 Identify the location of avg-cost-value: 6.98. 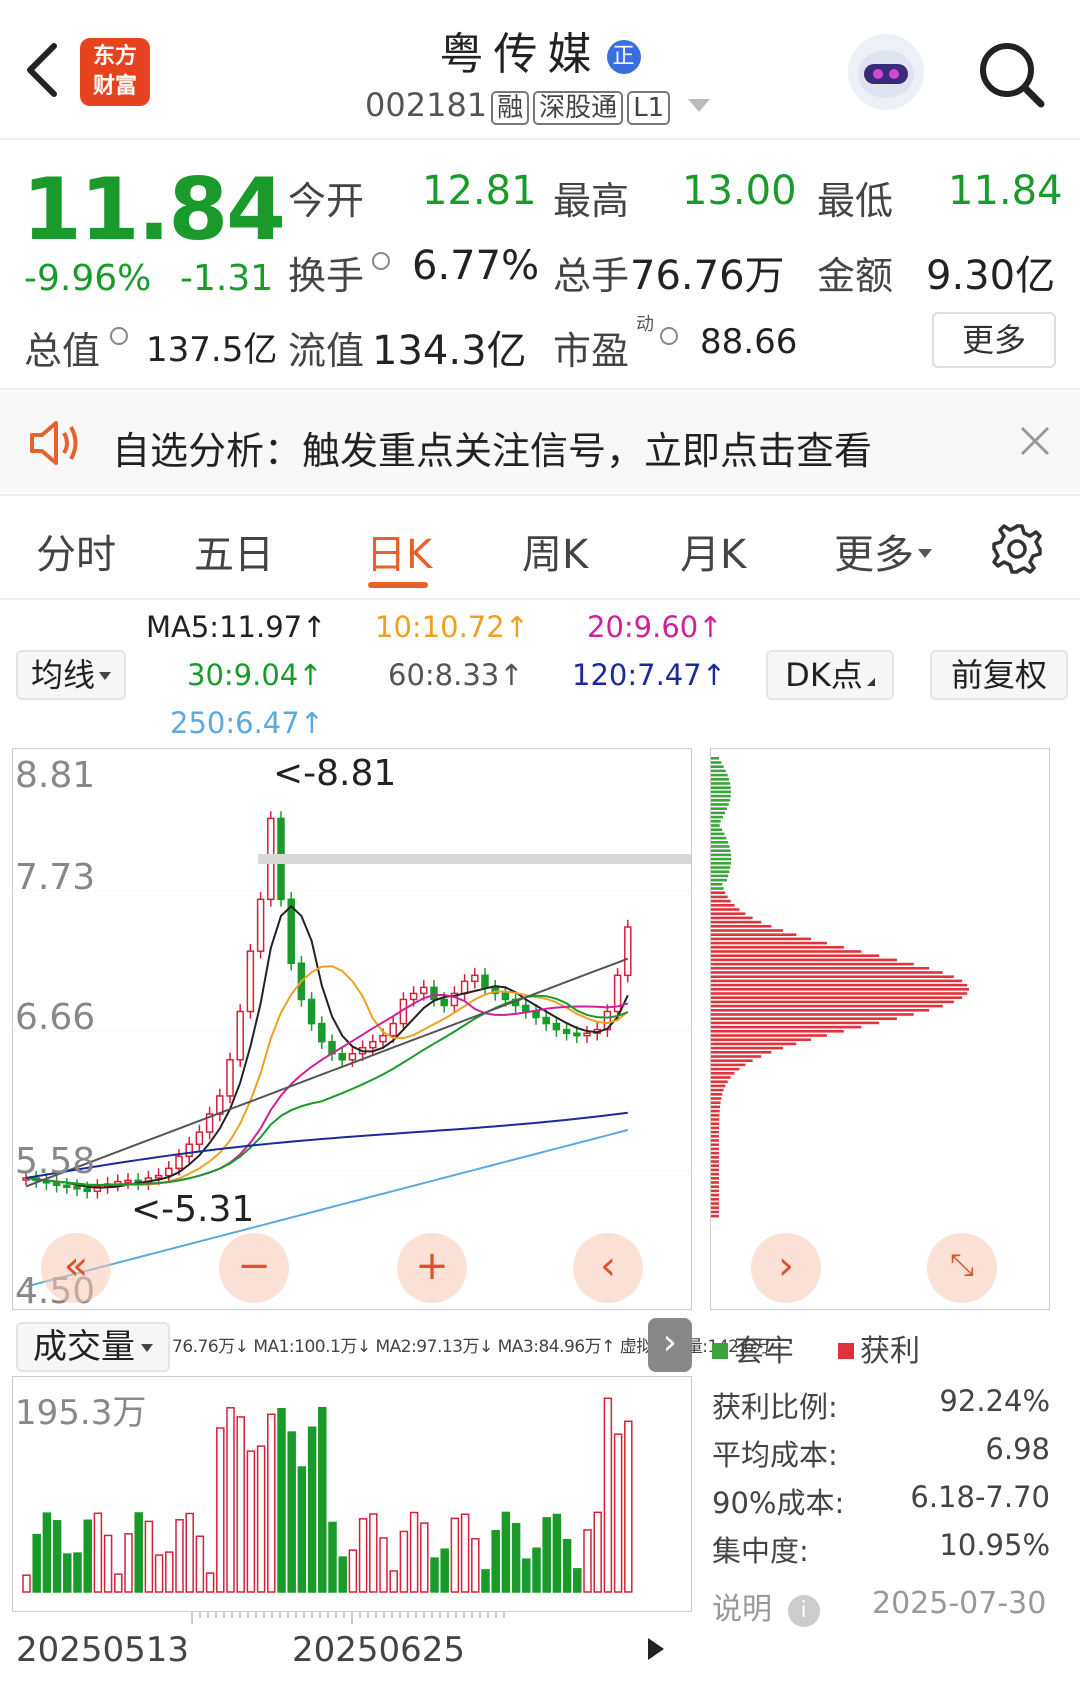
(1017, 1449).